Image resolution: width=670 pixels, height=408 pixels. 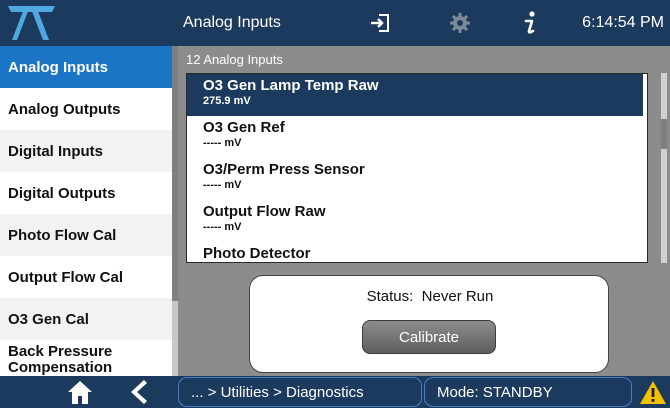 What do you see at coordinates (284, 169) in the screenshot?
I see `list-item-name: O3/Perm Press Sensor` at bounding box center [284, 169].